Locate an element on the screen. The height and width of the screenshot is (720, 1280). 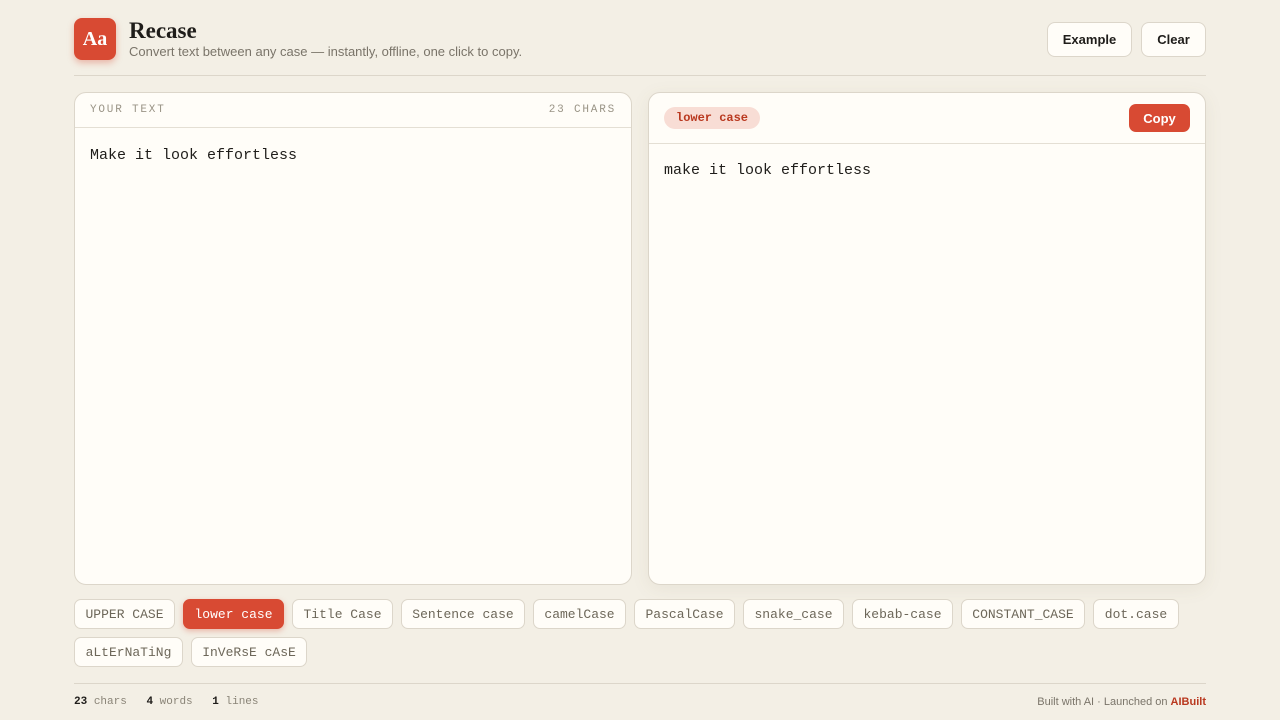
aibuilt-link: AIBuilt is located at coordinates (1188, 702).